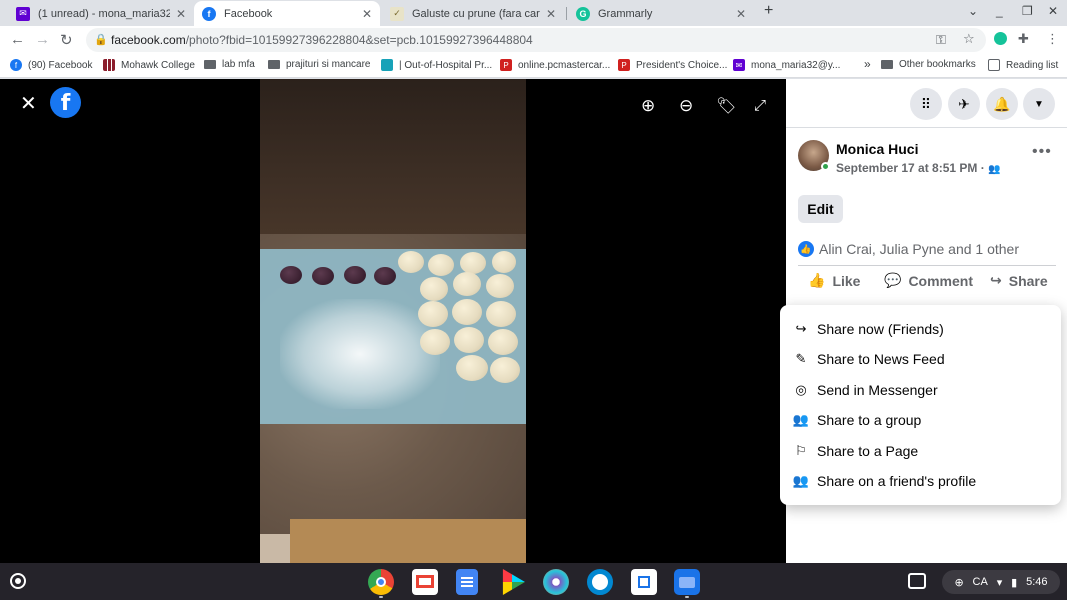 This screenshot has height=600, width=1067. What do you see at coordinates (1023, 39) in the screenshot?
I see `extensions-puzzle-icon: ✚` at bounding box center [1023, 39].